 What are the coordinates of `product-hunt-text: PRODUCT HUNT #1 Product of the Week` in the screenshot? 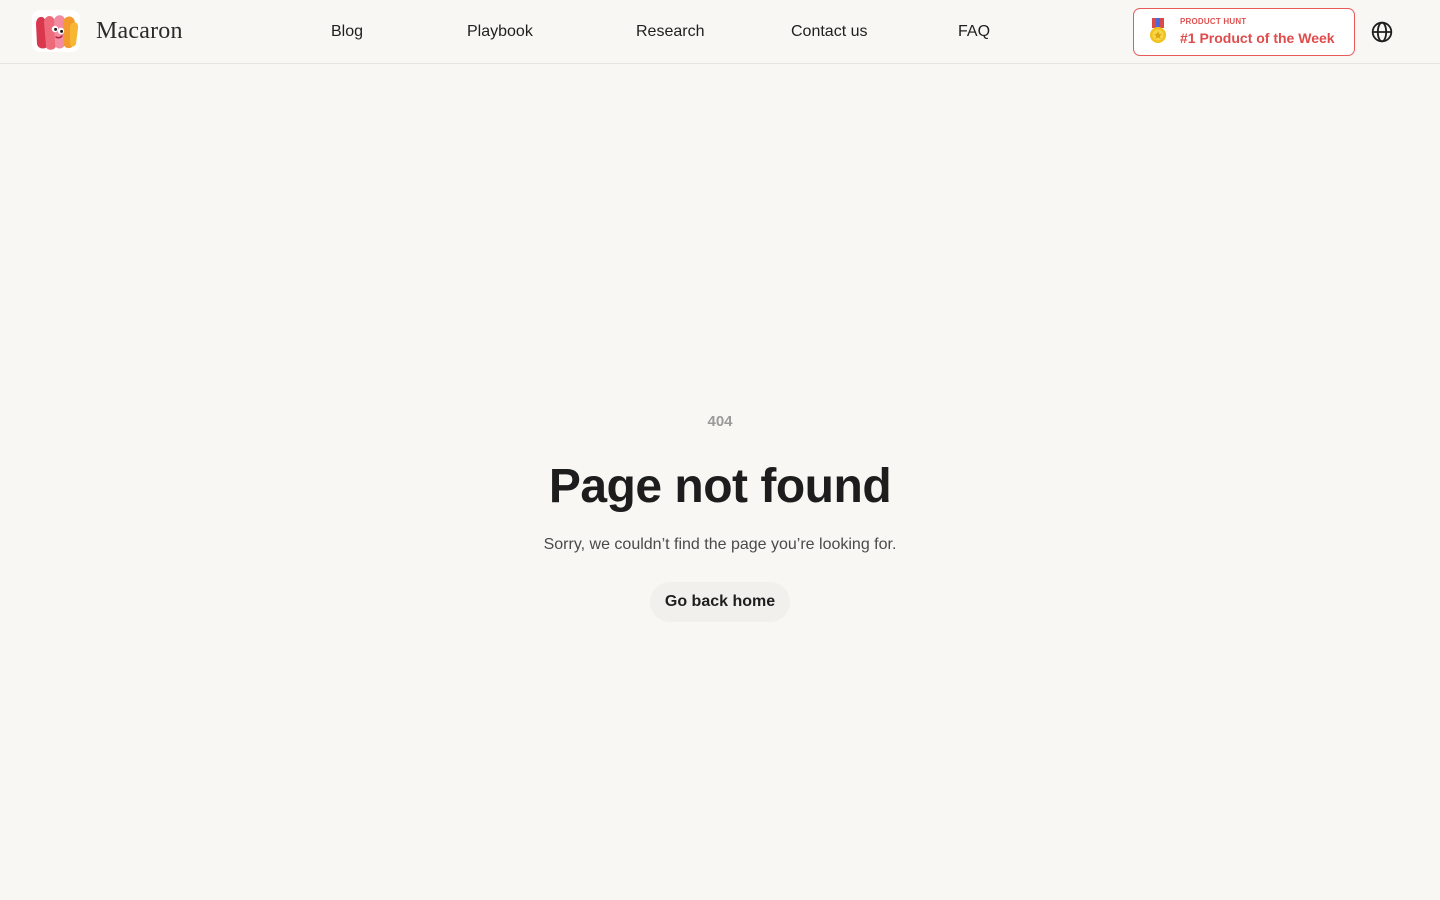 It's located at (1257, 32).